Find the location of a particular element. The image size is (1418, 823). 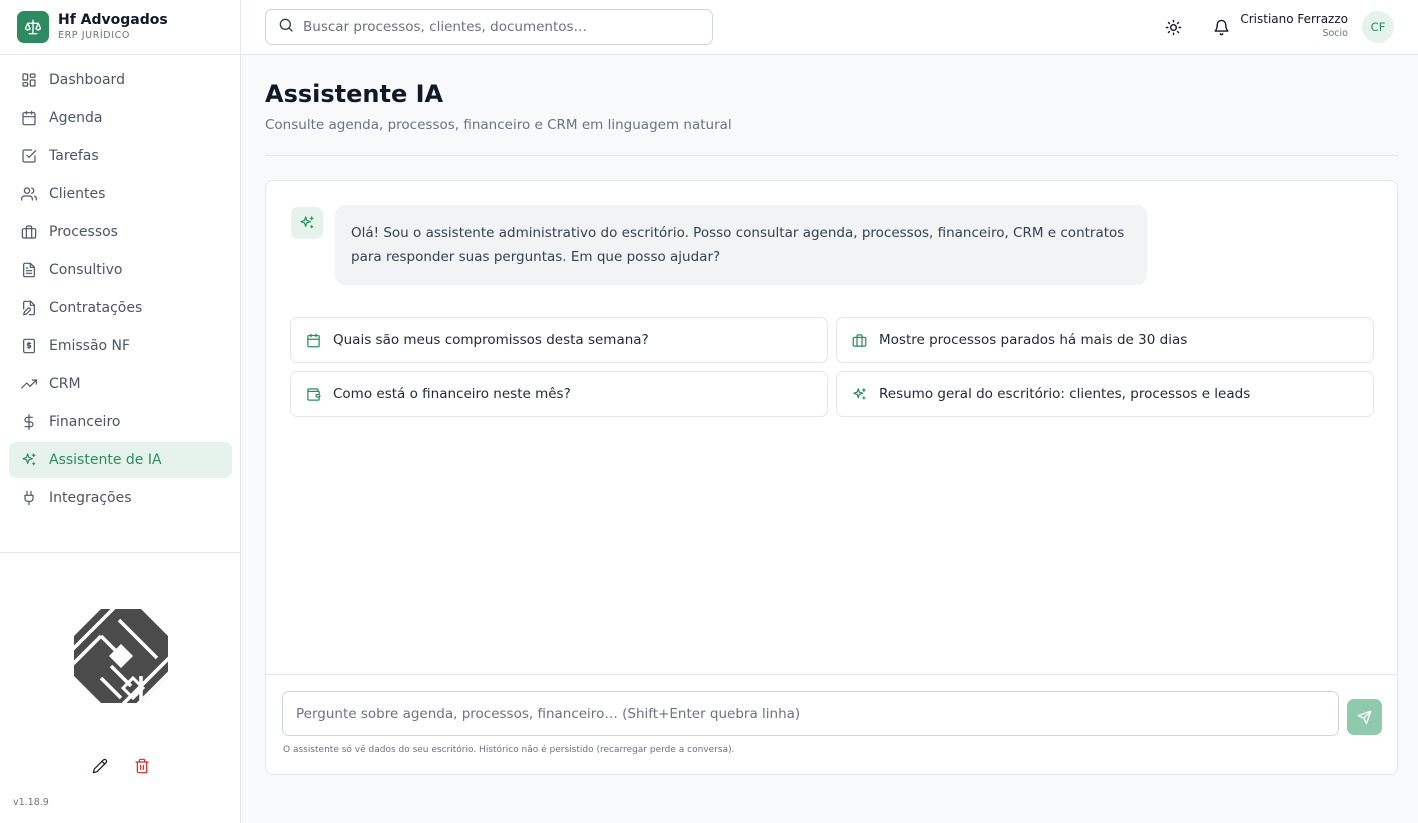

brand: Hf Advogados ERP JURÍDICO is located at coordinates (120, 27).